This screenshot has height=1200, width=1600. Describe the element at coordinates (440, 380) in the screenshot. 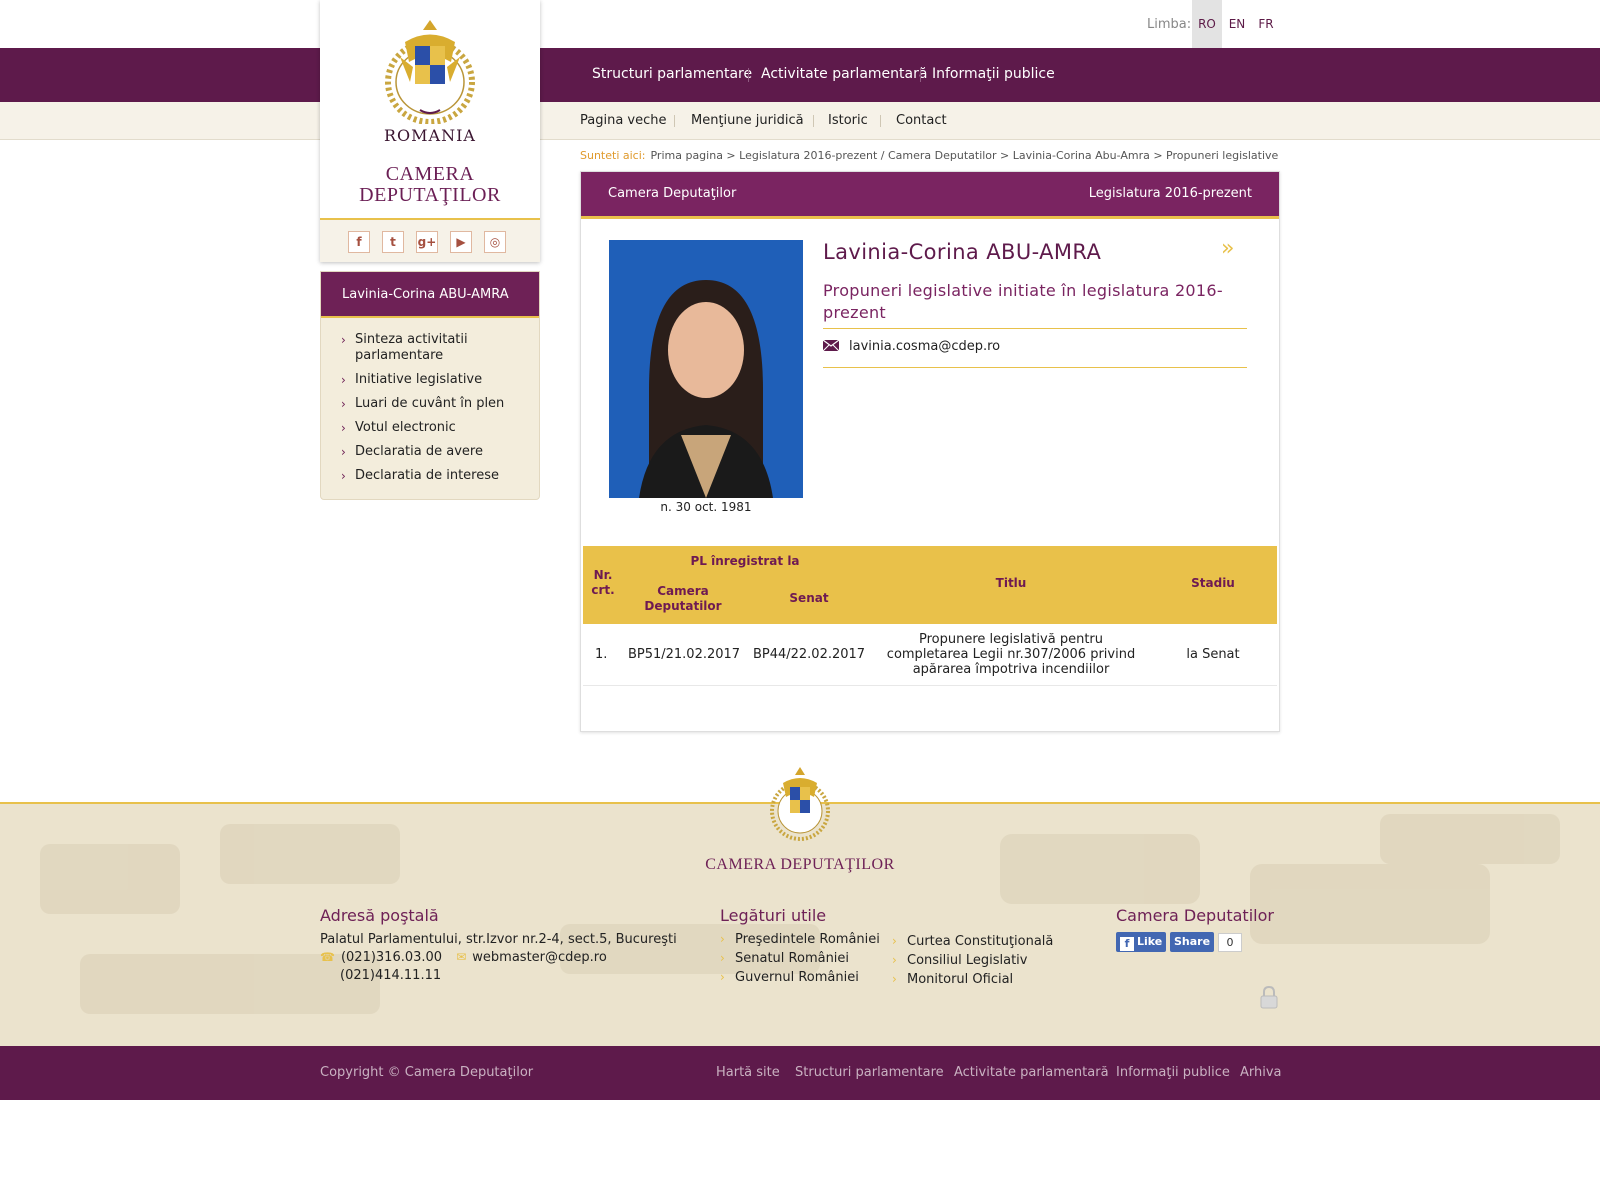

I see `menu-item-initiative: › Initiative legislative` at that location.